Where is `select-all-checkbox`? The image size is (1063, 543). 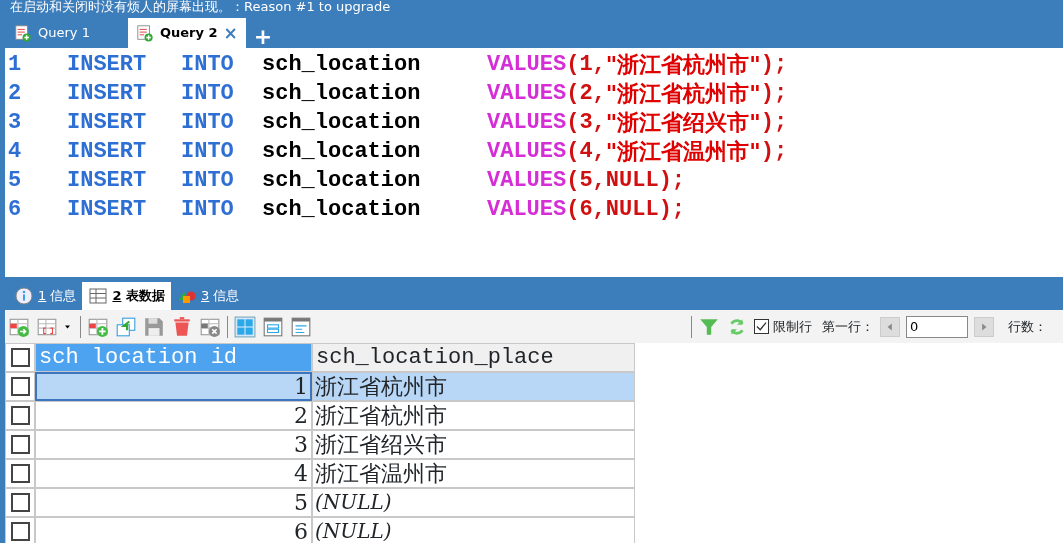
select-all-checkbox is located at coordinates (20, 357).